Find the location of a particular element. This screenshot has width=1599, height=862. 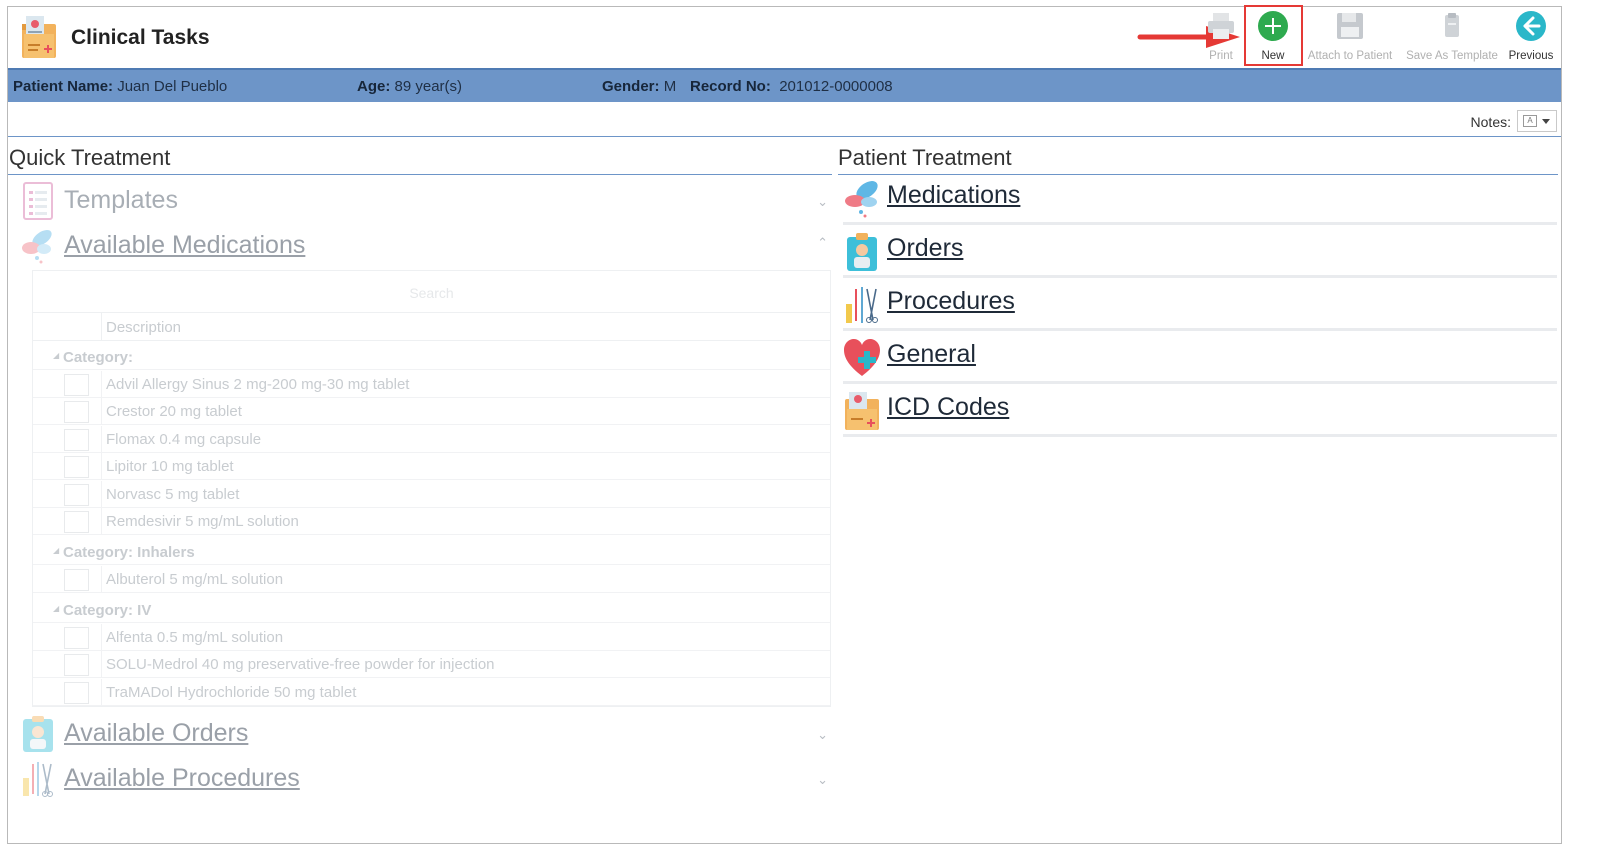

table-row: Norvasc 5 mg tablet is located at coordinates (431, 494).